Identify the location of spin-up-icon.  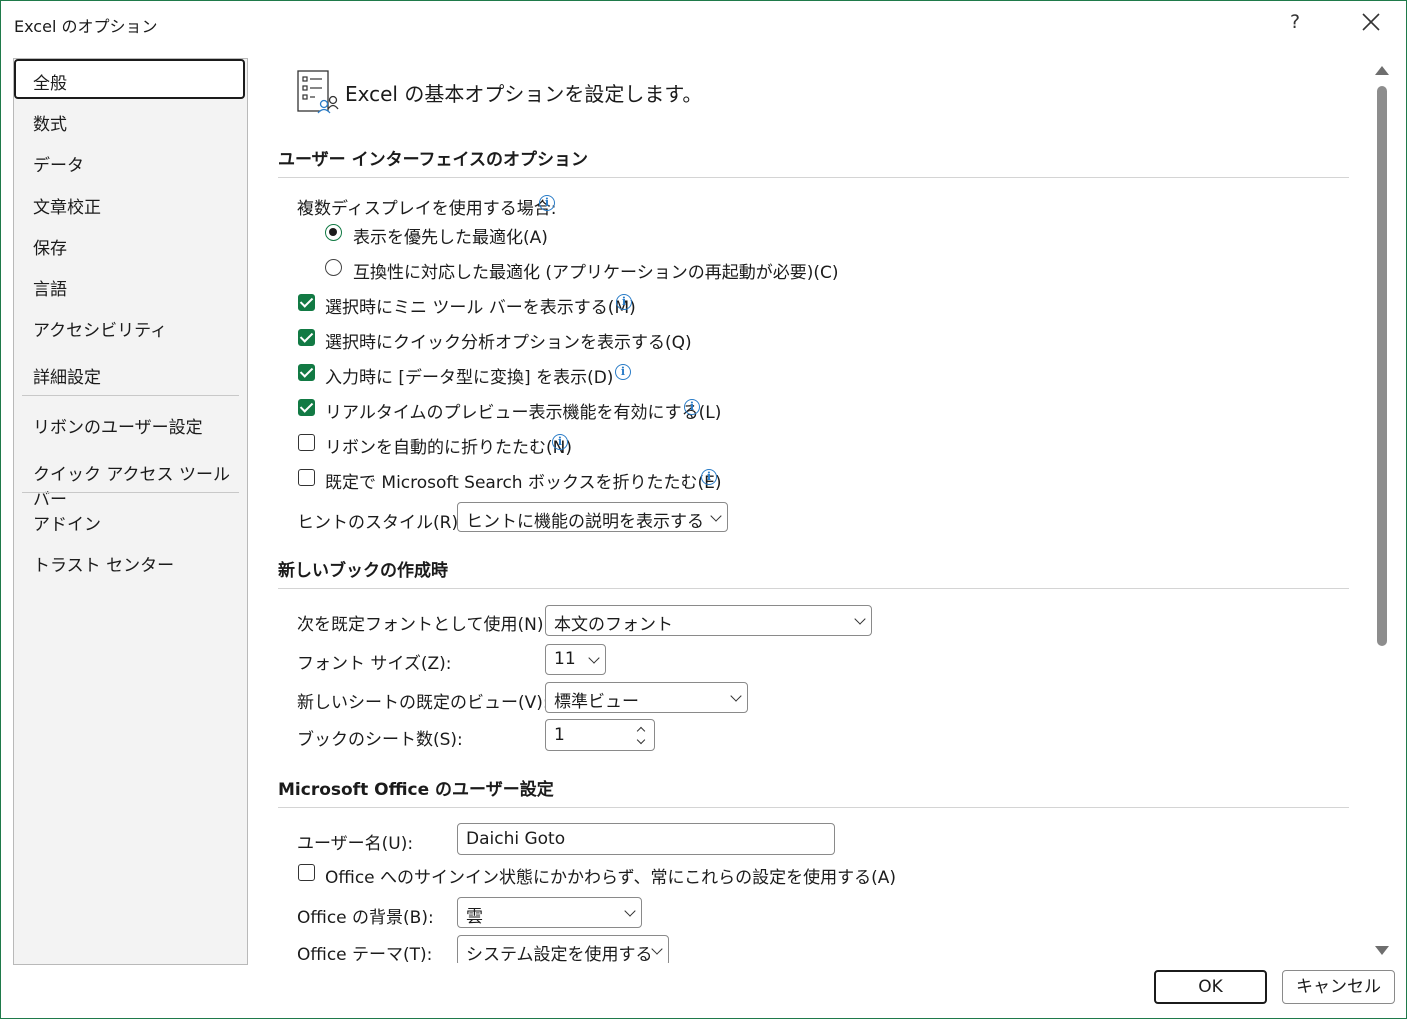
(641, 731).